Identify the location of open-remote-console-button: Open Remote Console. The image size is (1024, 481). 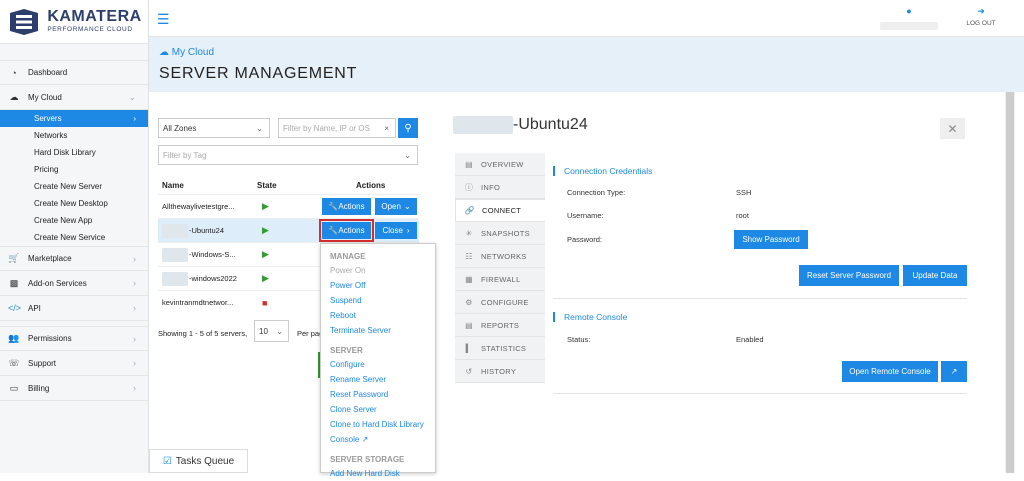
(890, 371).